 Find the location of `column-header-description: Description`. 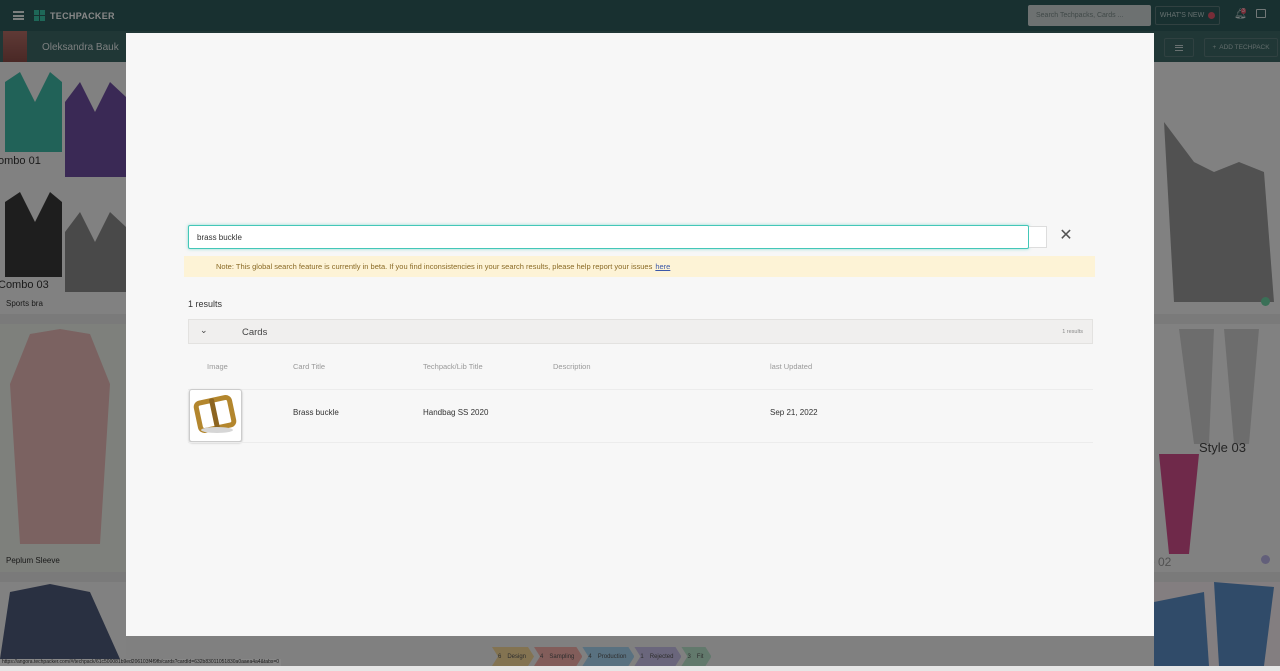

column-header-description: Description is located at coordinates (572, 366).